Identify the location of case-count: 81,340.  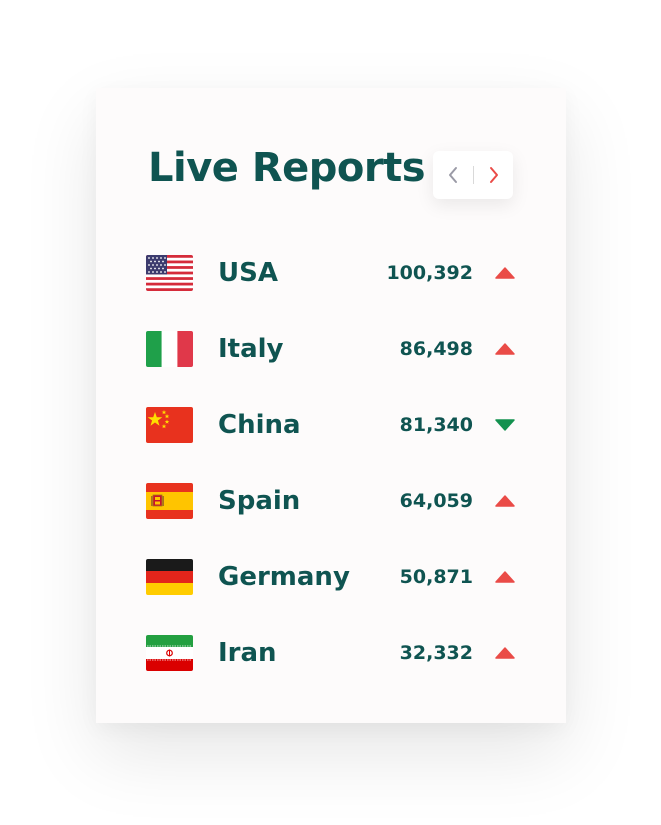
(436, 425).